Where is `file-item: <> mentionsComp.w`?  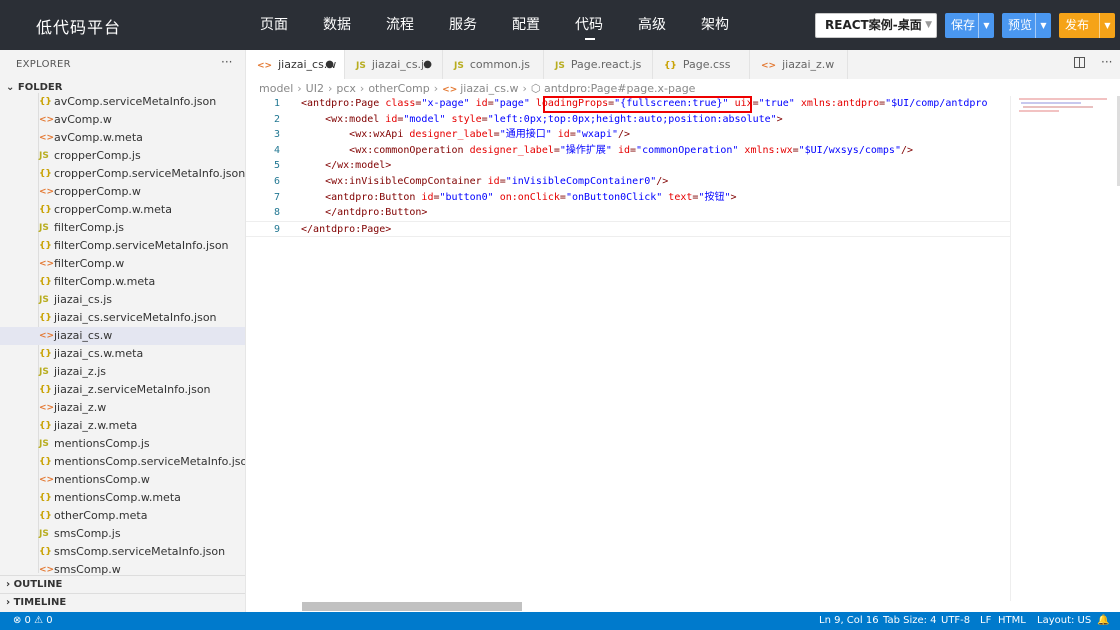 file-item: <> mentionsComp.w is located at coordinates (122, 480).